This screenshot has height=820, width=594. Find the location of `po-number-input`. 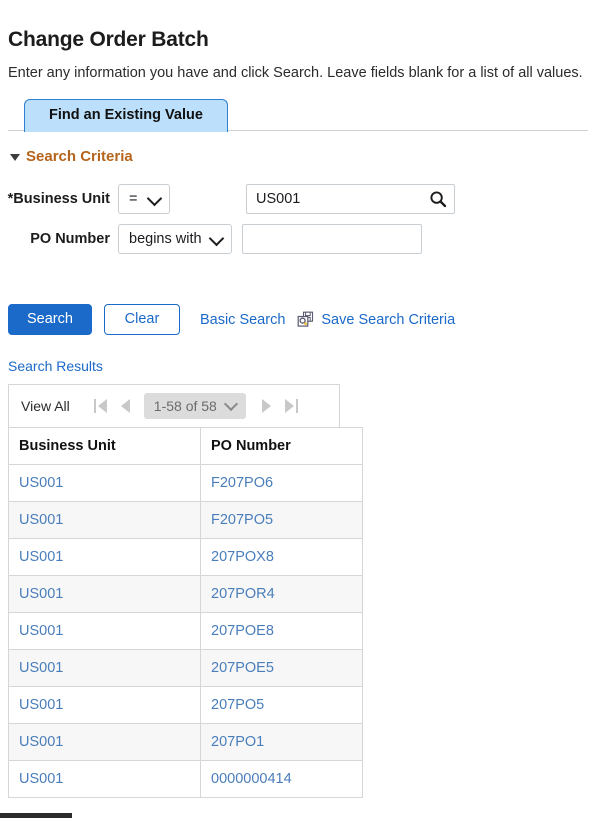

po-number-input is located at coordinates (332, 239).